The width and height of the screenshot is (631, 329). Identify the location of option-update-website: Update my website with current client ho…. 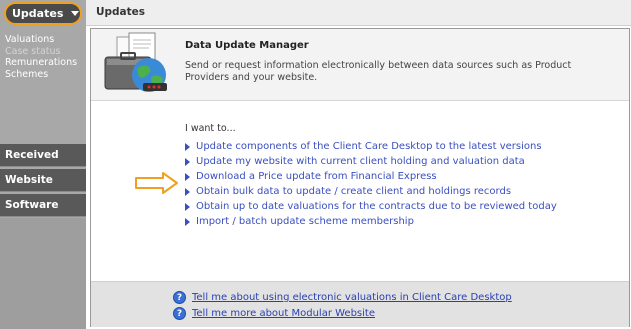
(371, 161).